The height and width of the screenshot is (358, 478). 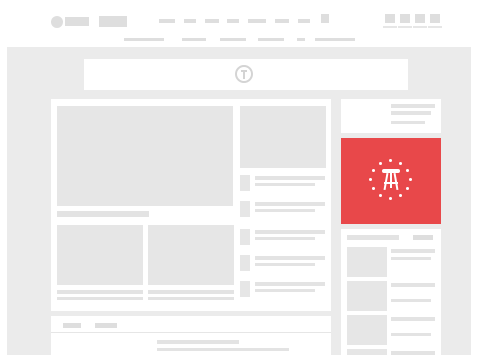 What do you see at coordinates (285, 210) in the screenshot?
I see `list-item-line-2b` at bounding box center [285, 210].